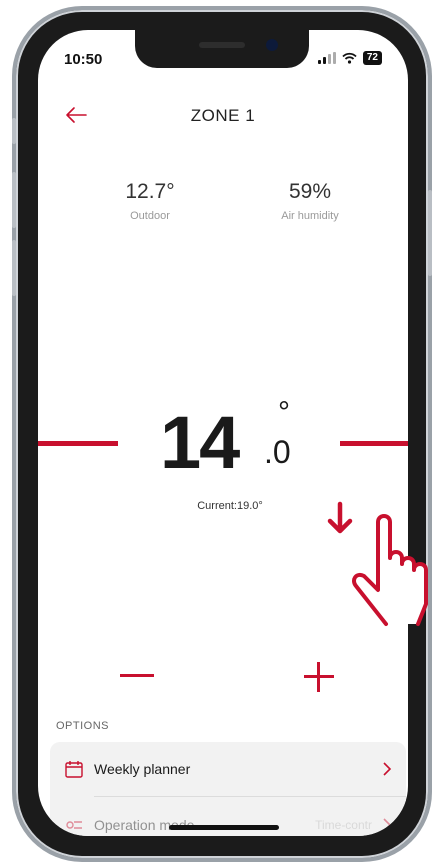 The width and height of the screenshot is (436, 864). I want to click on operation-mode-icon, so click(74, 825).